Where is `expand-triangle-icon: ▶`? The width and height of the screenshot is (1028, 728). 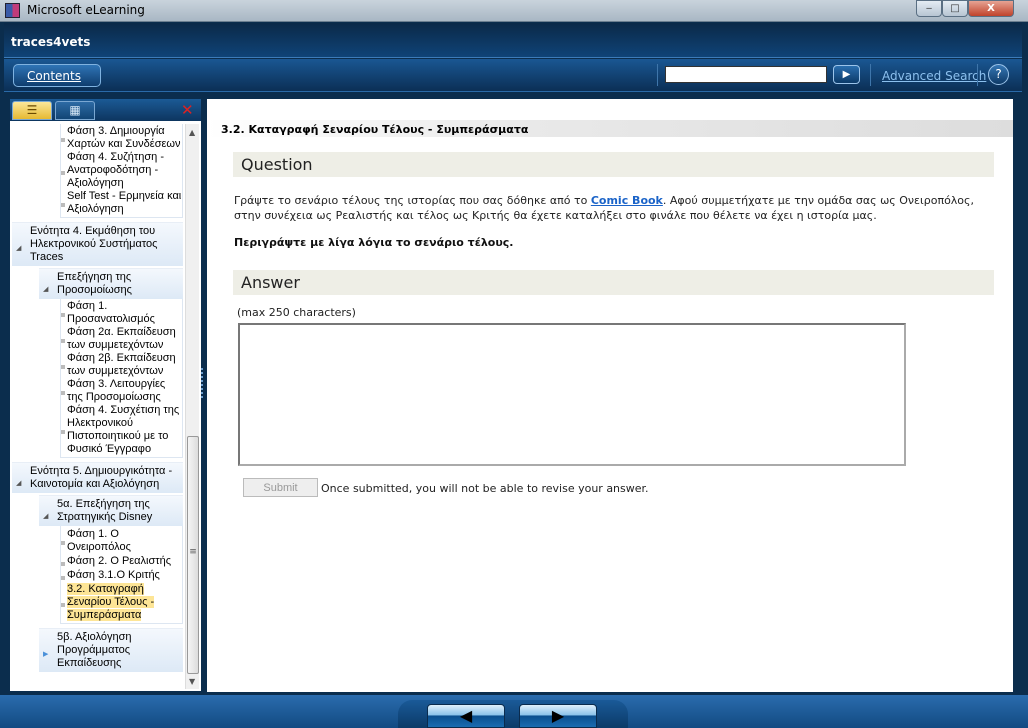
expand-triangle-icon: ▶ is located at coordinates (45, 654).